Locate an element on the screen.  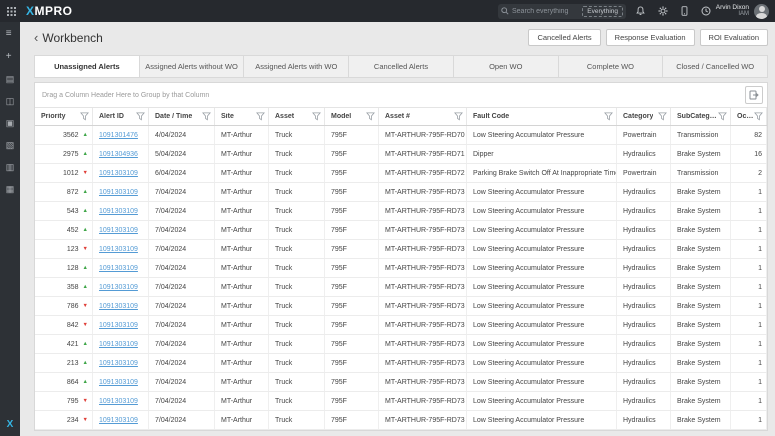
column-header-model: Model is located at coordinates (352, 116).